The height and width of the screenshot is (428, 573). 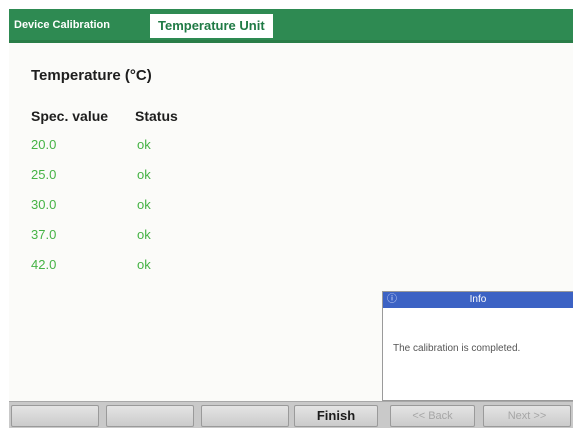 I want to click on table-row: 37.0 ok, so click(x=159, y=239).